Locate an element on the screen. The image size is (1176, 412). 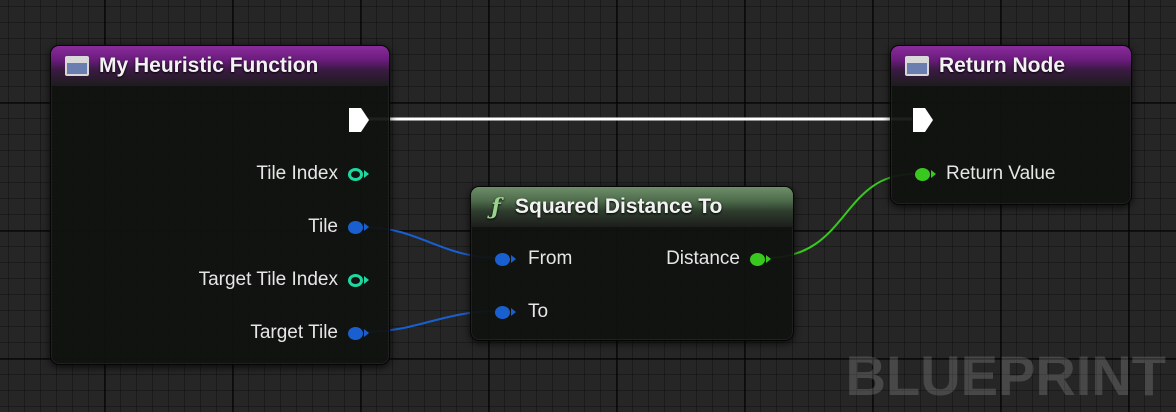
entry-exec-output is located at coordinates (359, 120).